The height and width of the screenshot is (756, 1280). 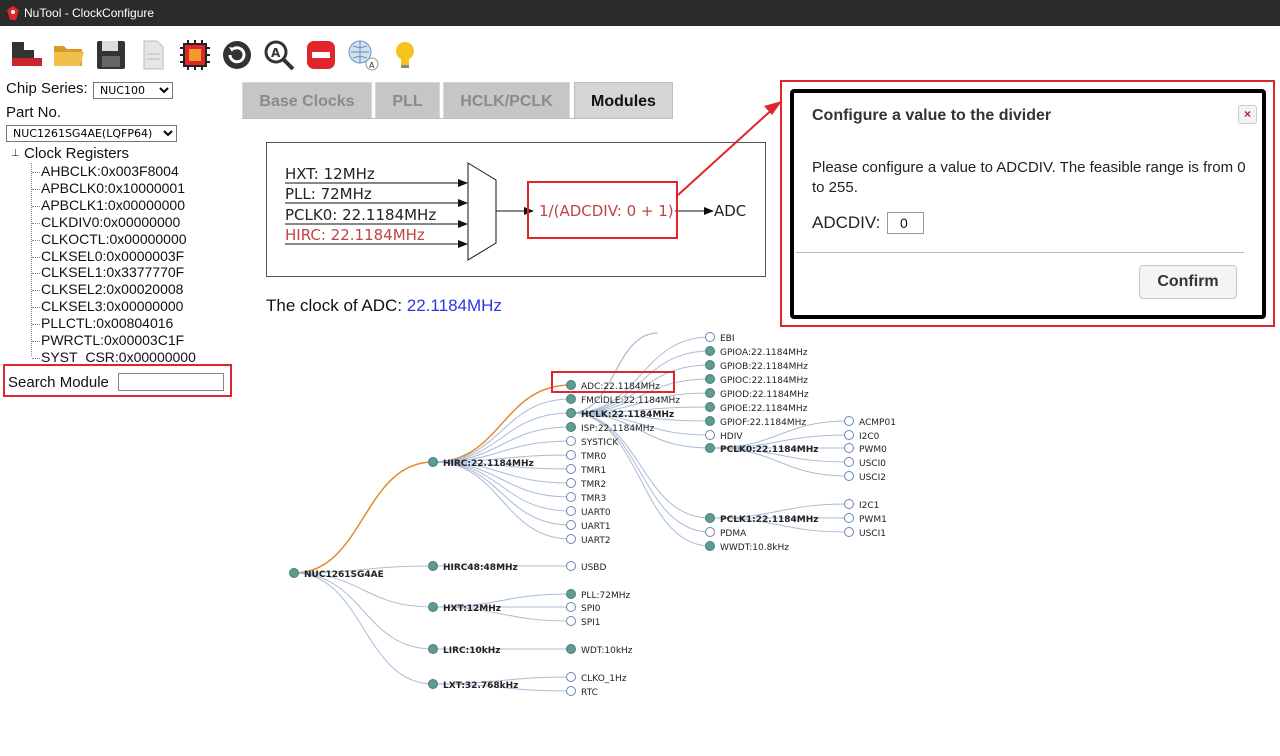 What do you see at coordinates (731, 437) in the screenshot?
I see `module-node: HDIV` at bounding box center [731, 437].